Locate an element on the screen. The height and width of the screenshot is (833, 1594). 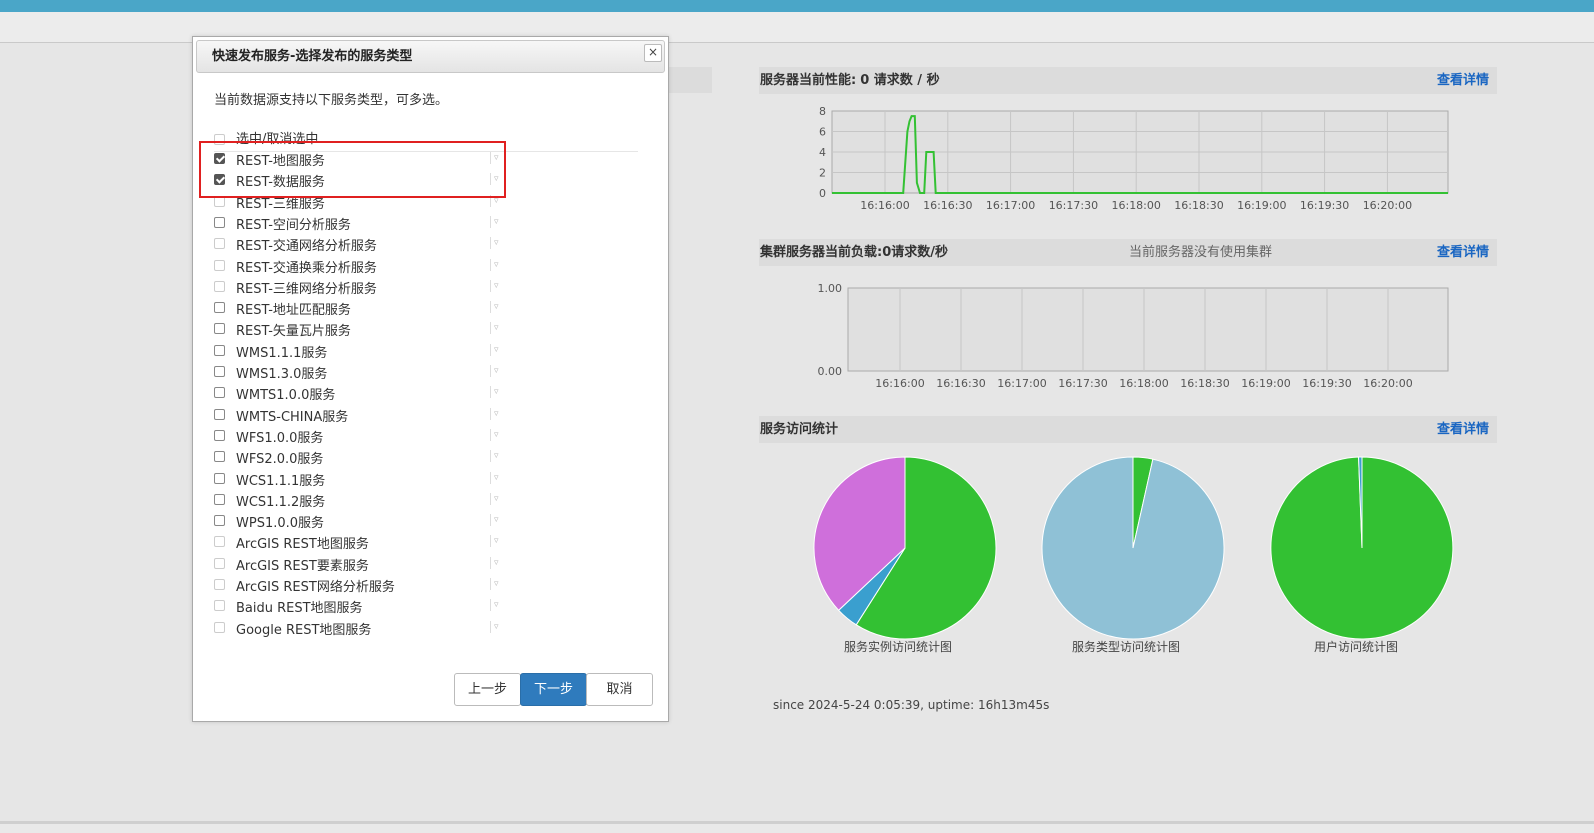
next-button: 下一步 is located at coordinates (553, 689).